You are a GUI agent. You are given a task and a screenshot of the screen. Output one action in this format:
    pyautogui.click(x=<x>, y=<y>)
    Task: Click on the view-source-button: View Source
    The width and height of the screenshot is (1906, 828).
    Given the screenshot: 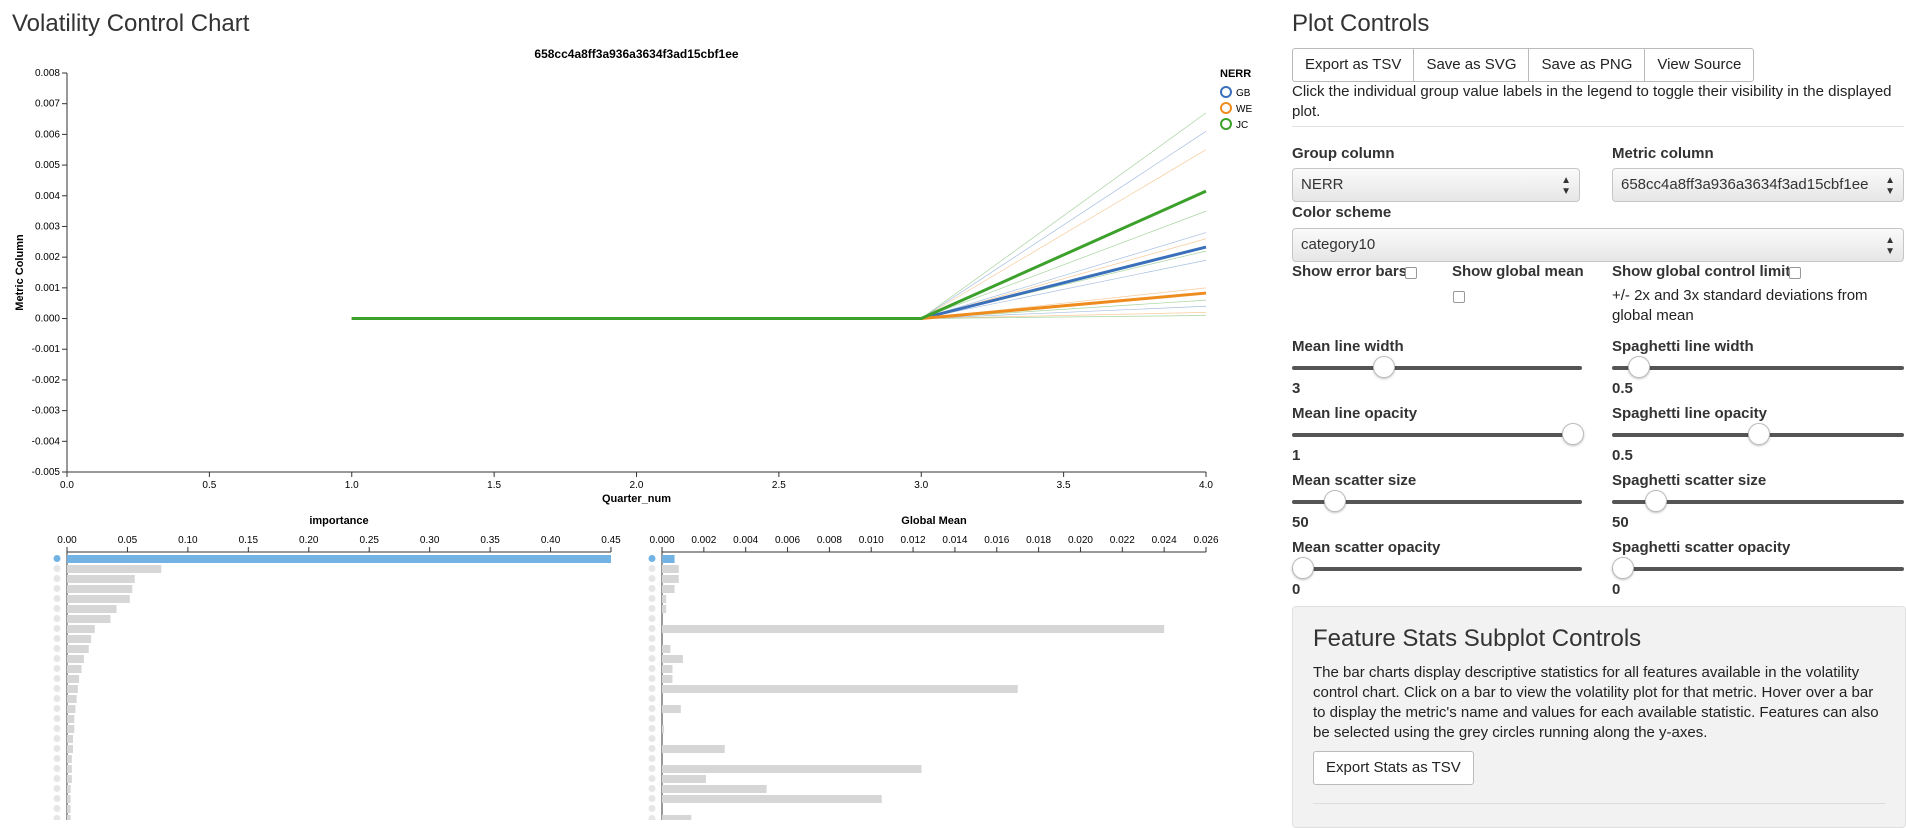 What is the action you would take?
    pyautogui.click(x=1699, y=65)
    